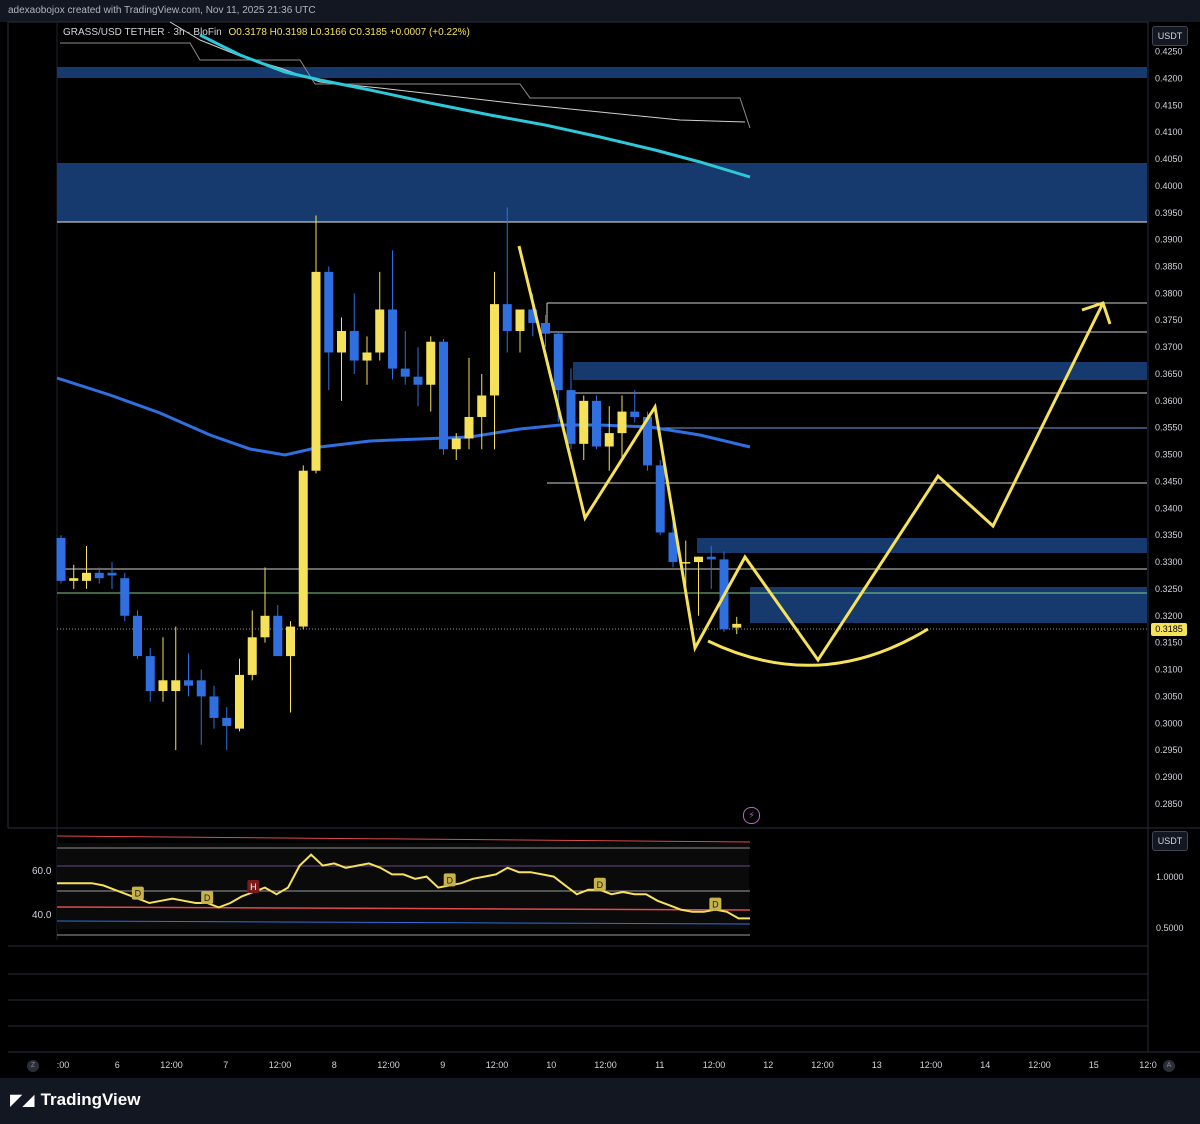 The width and height of the screenshot is (1200, 1124). Describe the element at coordinates (1170, 877) in the screenshot. I see `ind-tick-1: 1.0000` at that location.